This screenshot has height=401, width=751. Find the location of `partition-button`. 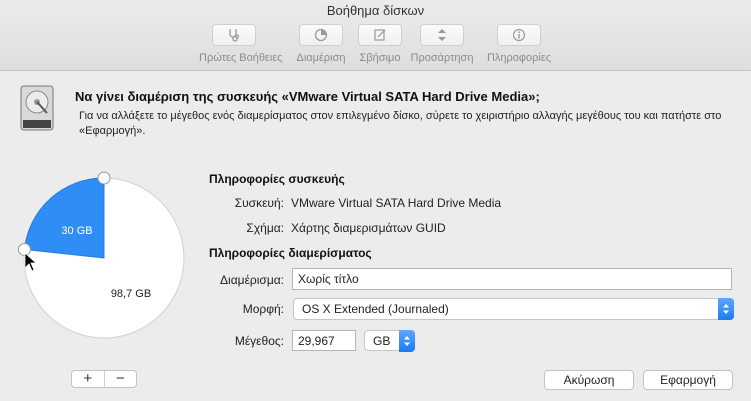

partition-button is located at coordinates (321, 35).